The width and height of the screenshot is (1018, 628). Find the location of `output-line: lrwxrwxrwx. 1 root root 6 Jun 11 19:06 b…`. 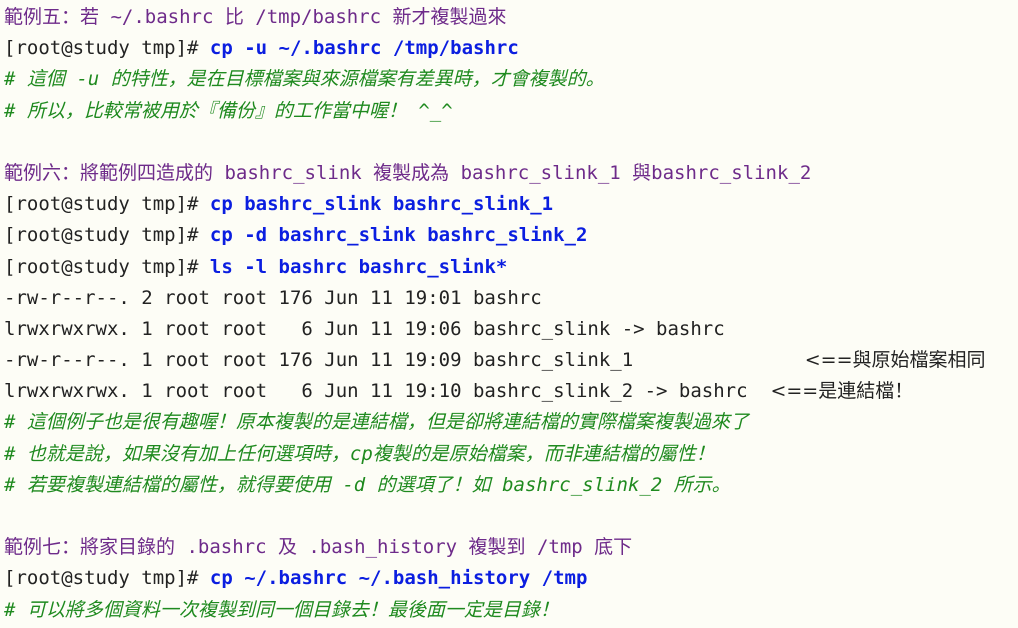

output-line: lrwxrwxrwx. 1 root root 6 Jun 11 19:06 b… is located at coordinates (364, 328).